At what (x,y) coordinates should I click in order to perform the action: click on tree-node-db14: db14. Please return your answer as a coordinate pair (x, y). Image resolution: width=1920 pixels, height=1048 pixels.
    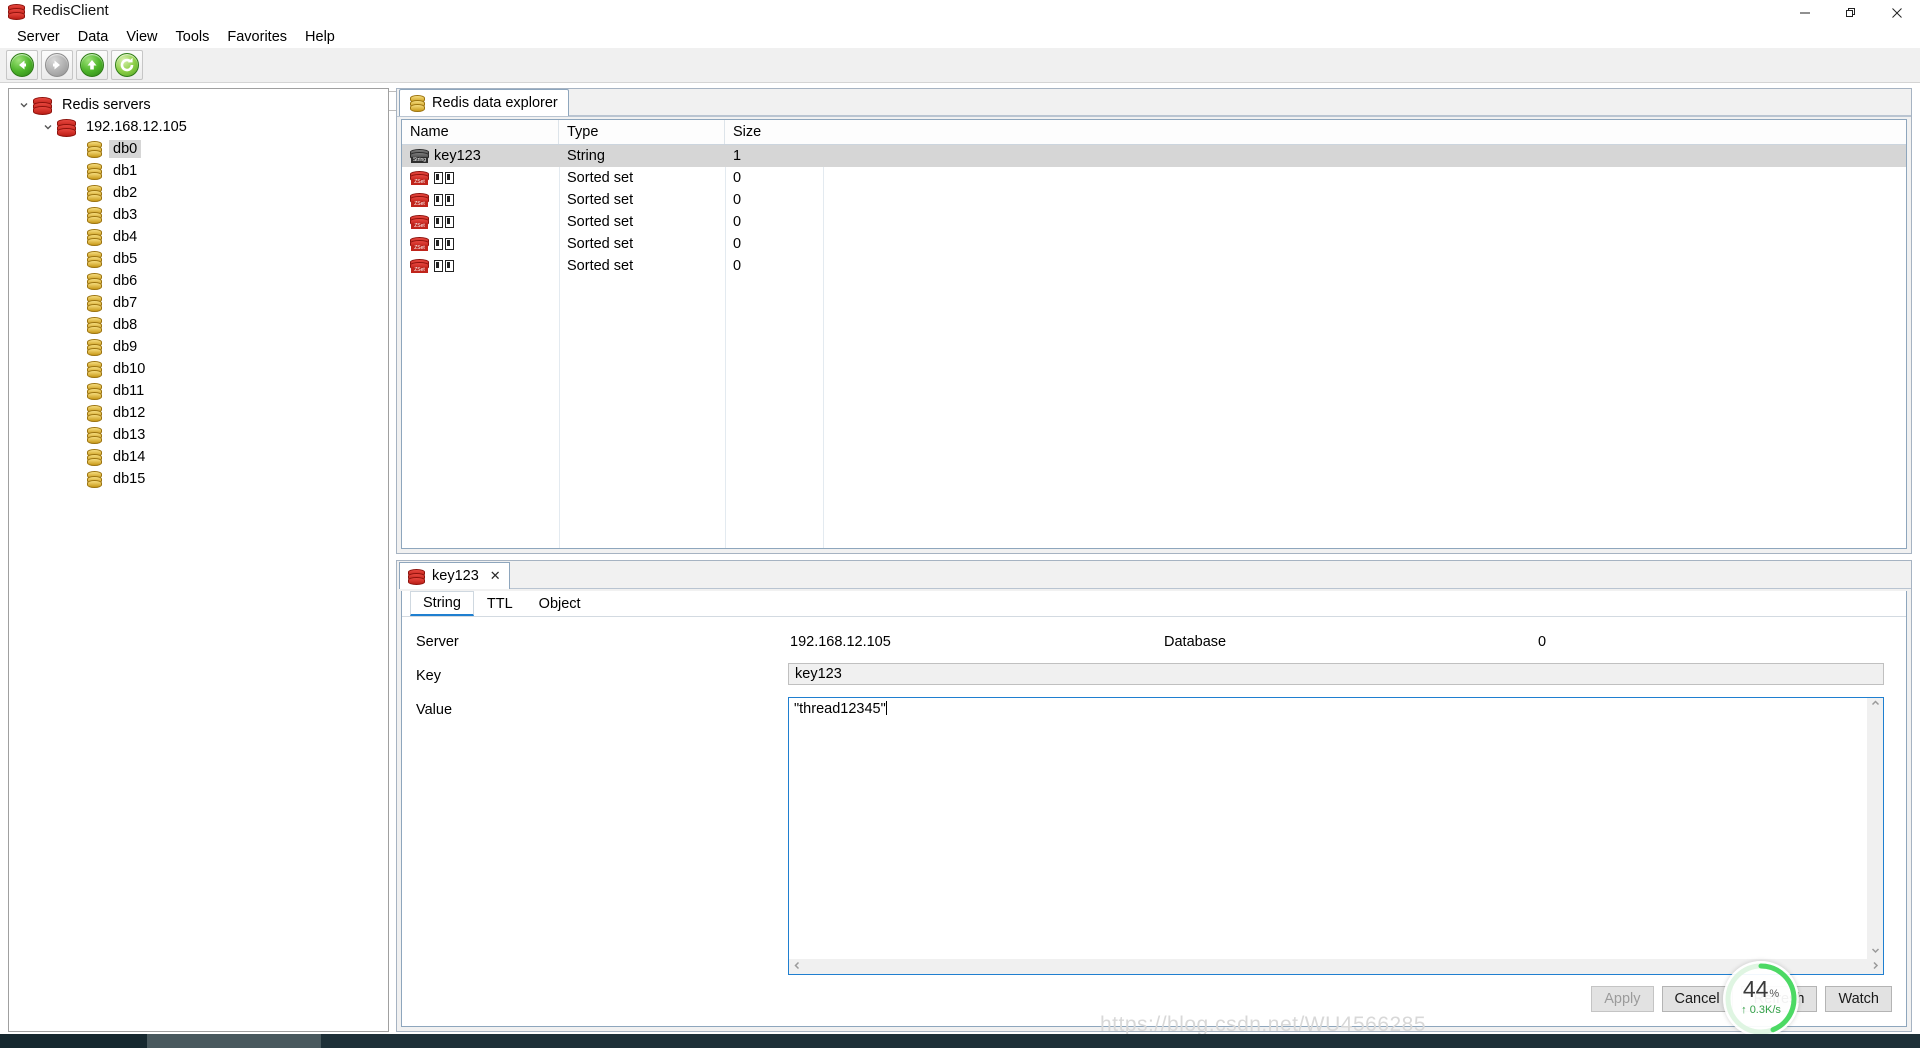
    Looking at the image, I should click on (198, 457).